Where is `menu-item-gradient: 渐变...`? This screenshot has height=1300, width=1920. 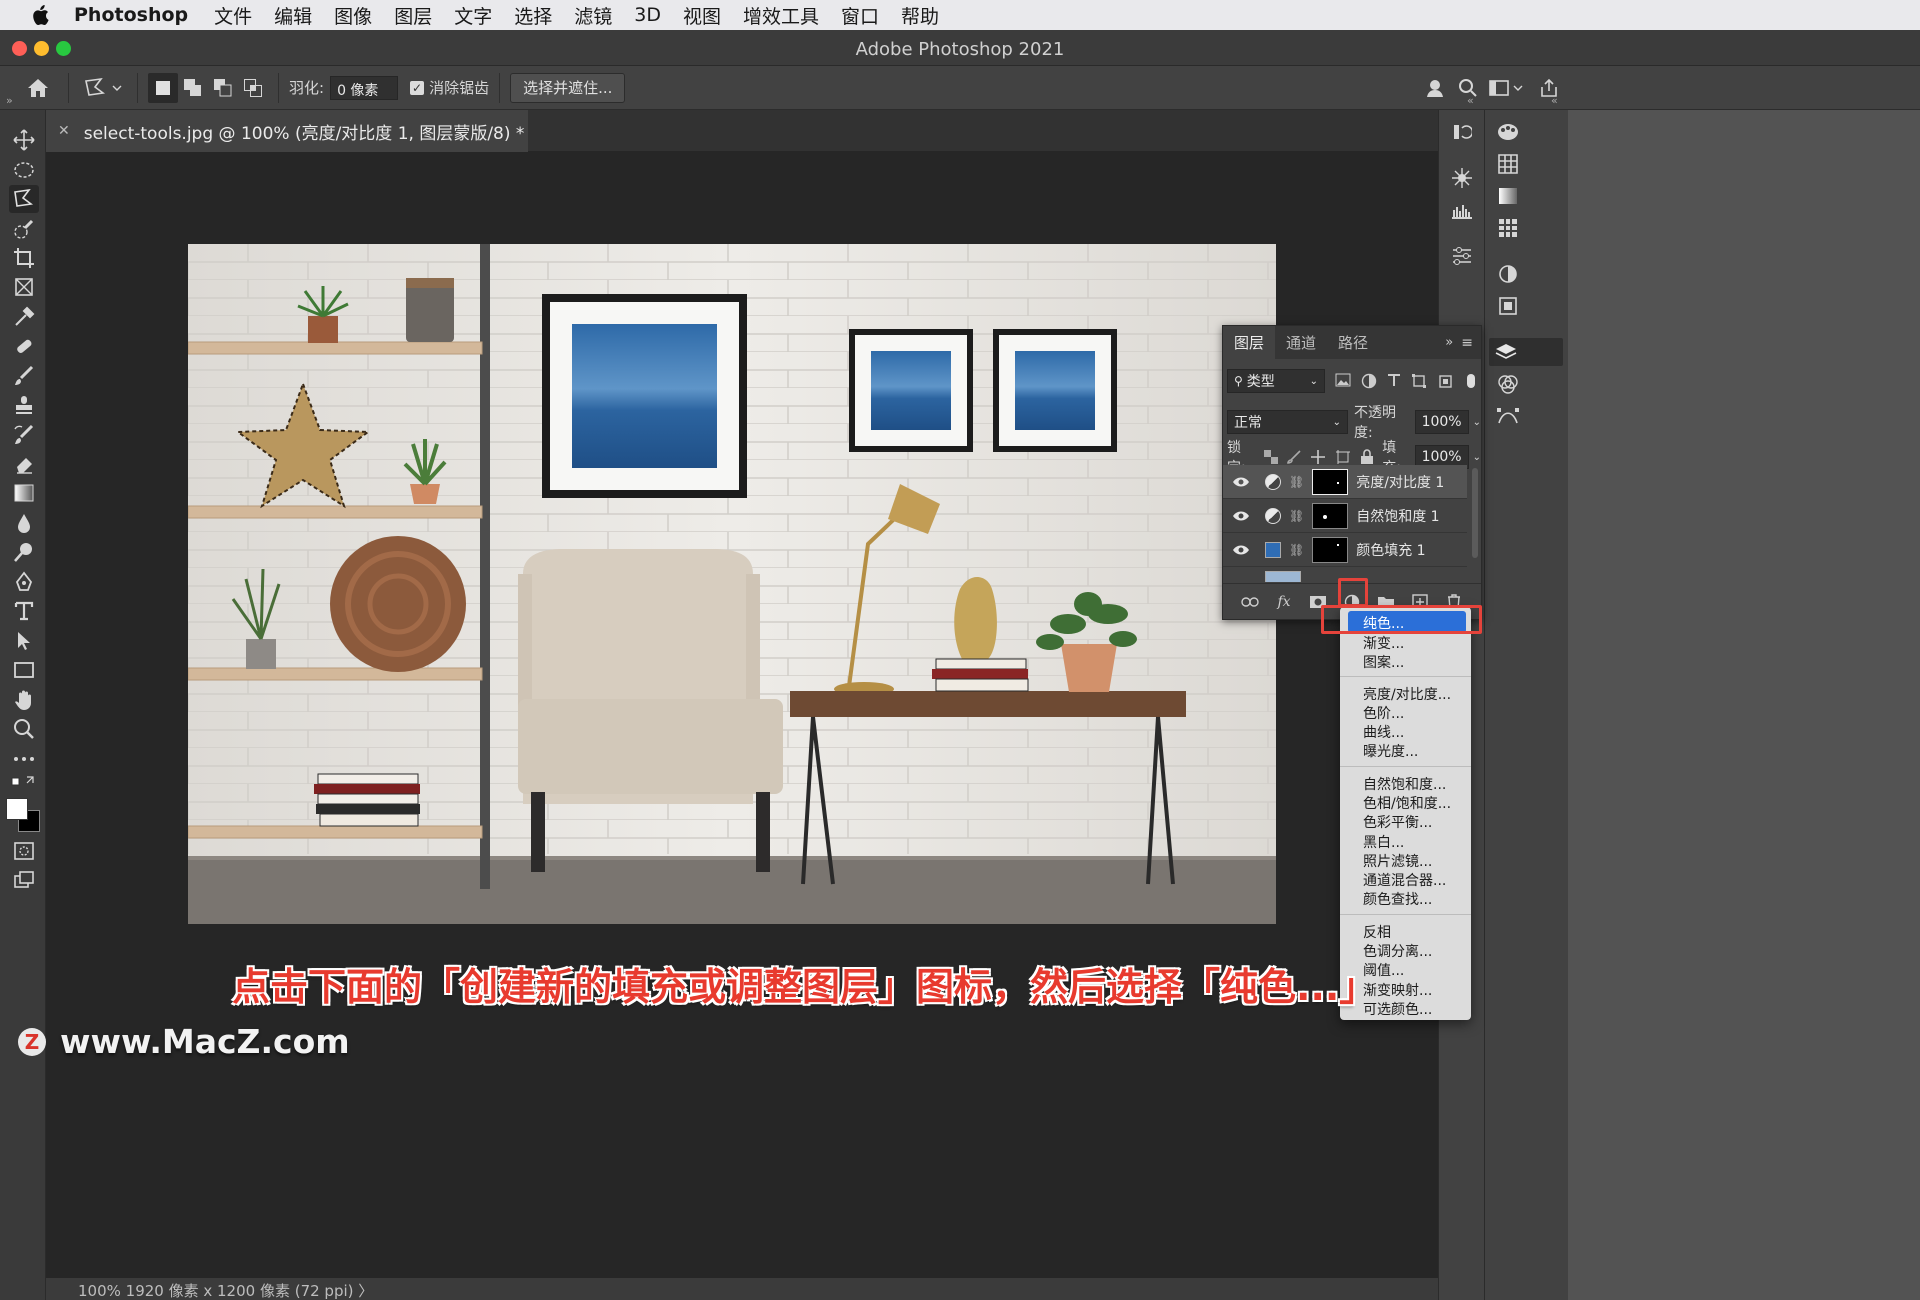 menu-item-gradient: 渐变... is located at coordinates (1383, 643).